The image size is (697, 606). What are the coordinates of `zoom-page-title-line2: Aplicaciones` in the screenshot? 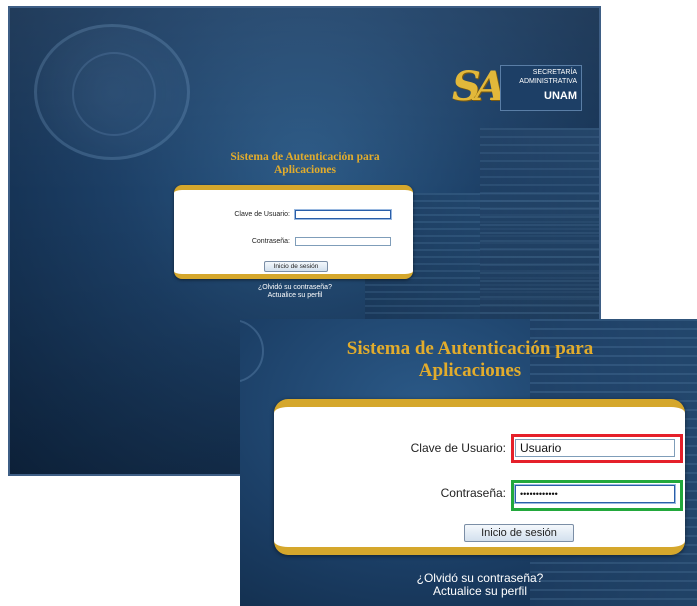 It's located at (470, 370).